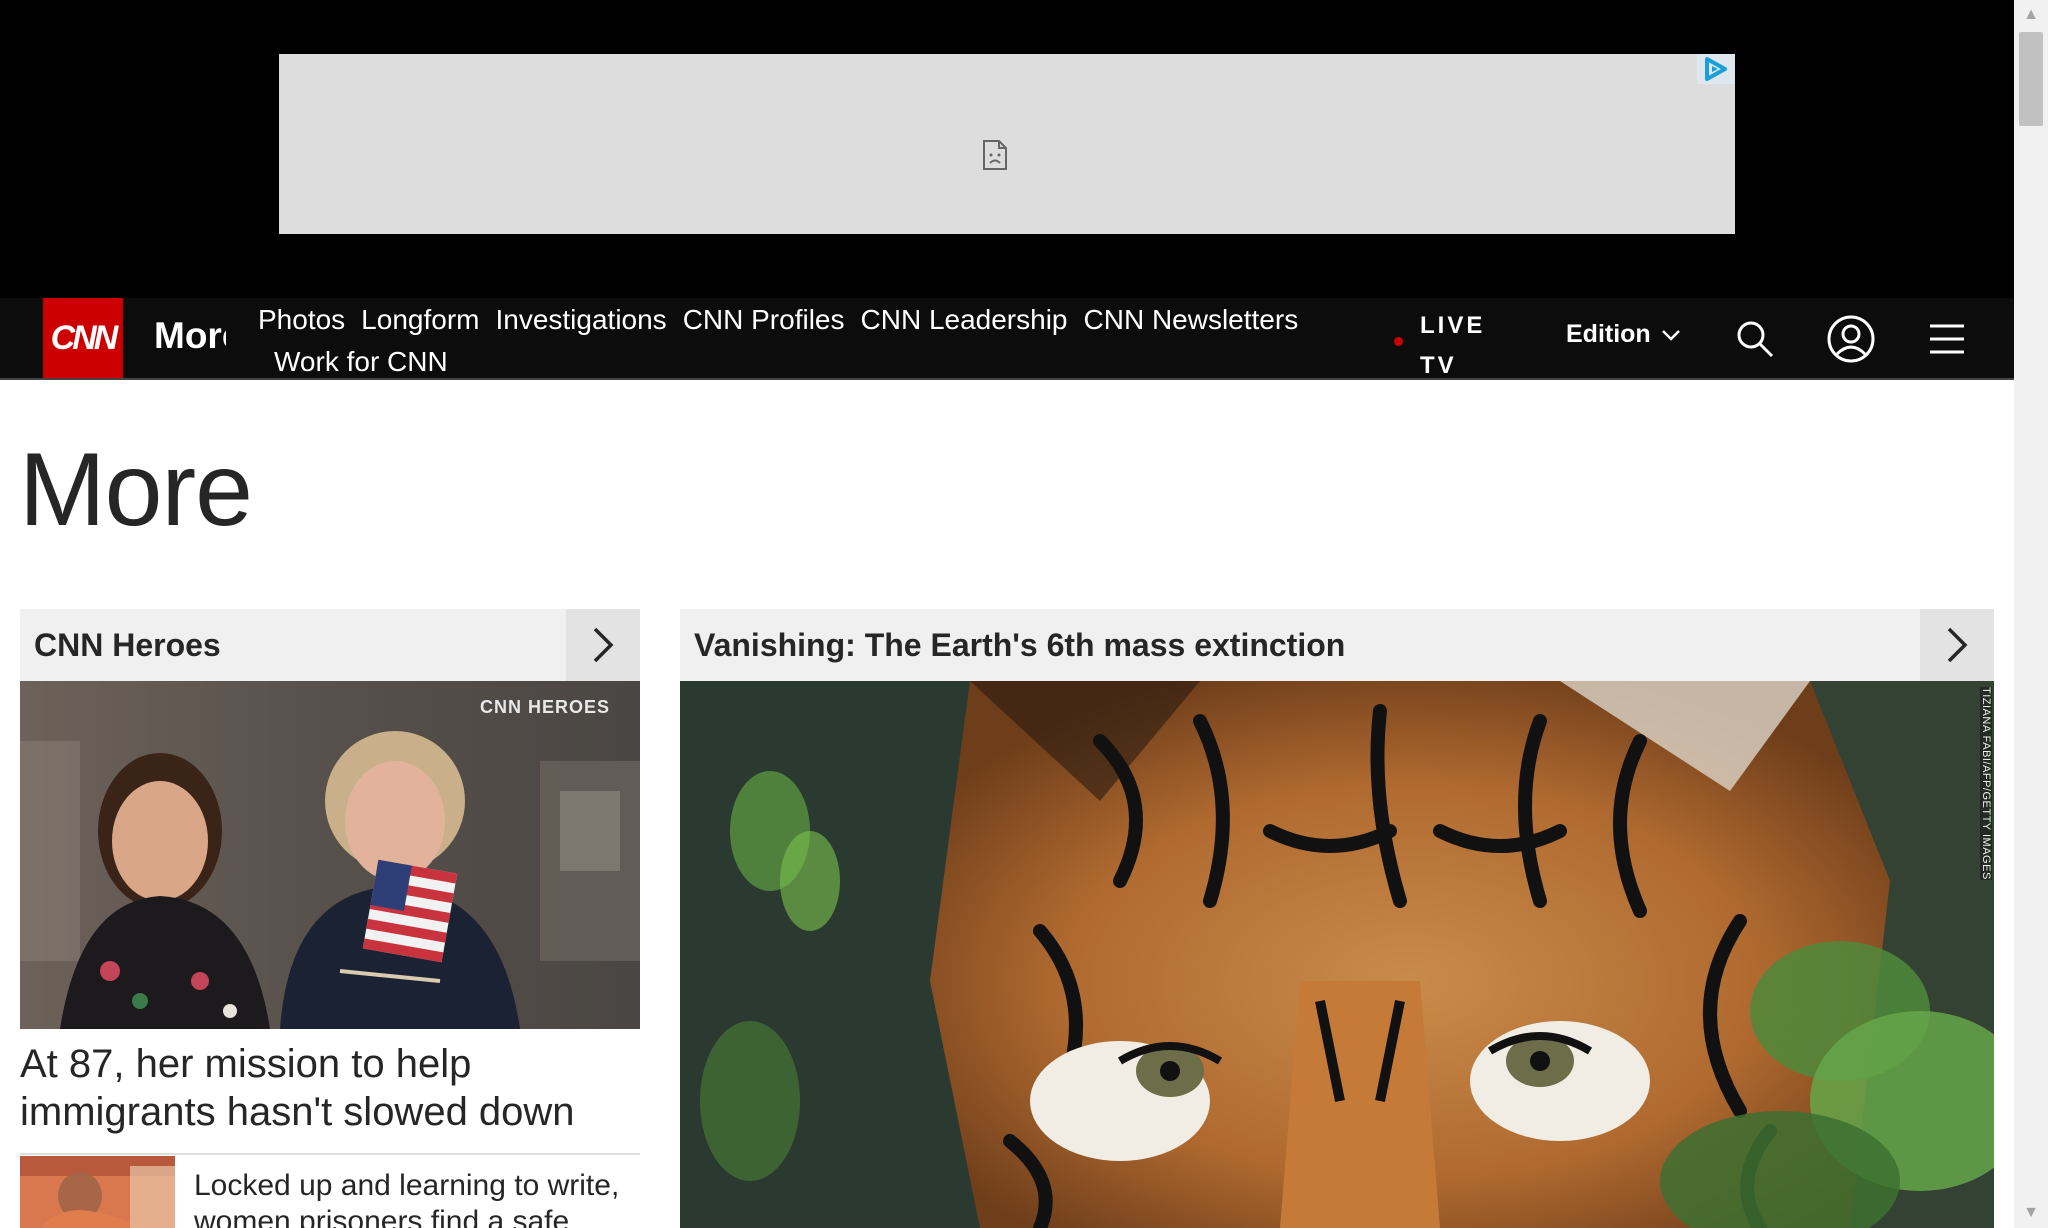  Describe the element at coordinates (2031, 15) in the screenshot. I see `scroll-up-arrow-icon: ▲` at that location.